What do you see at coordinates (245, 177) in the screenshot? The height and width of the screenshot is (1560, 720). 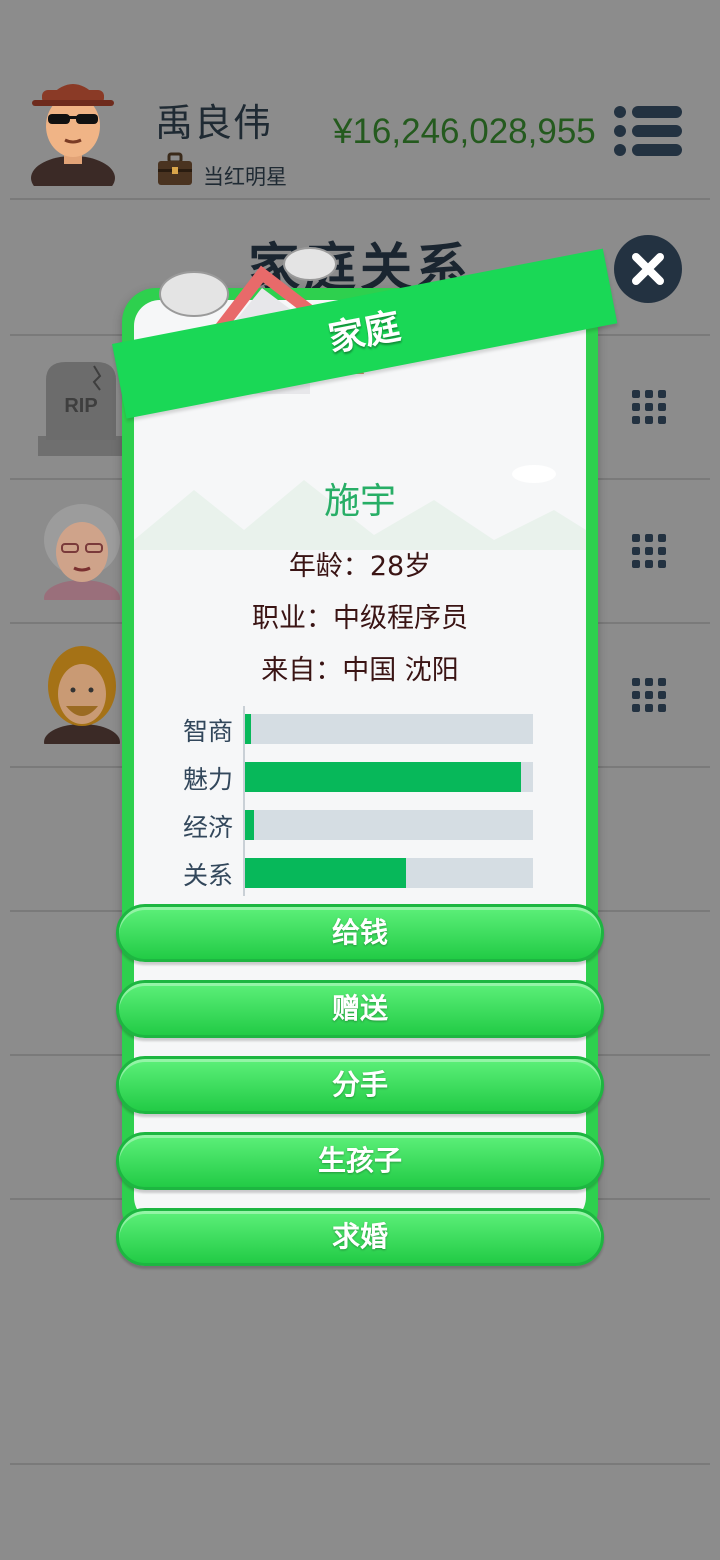 I see `player-job: 当红明星` at bounding box center [245, 177].